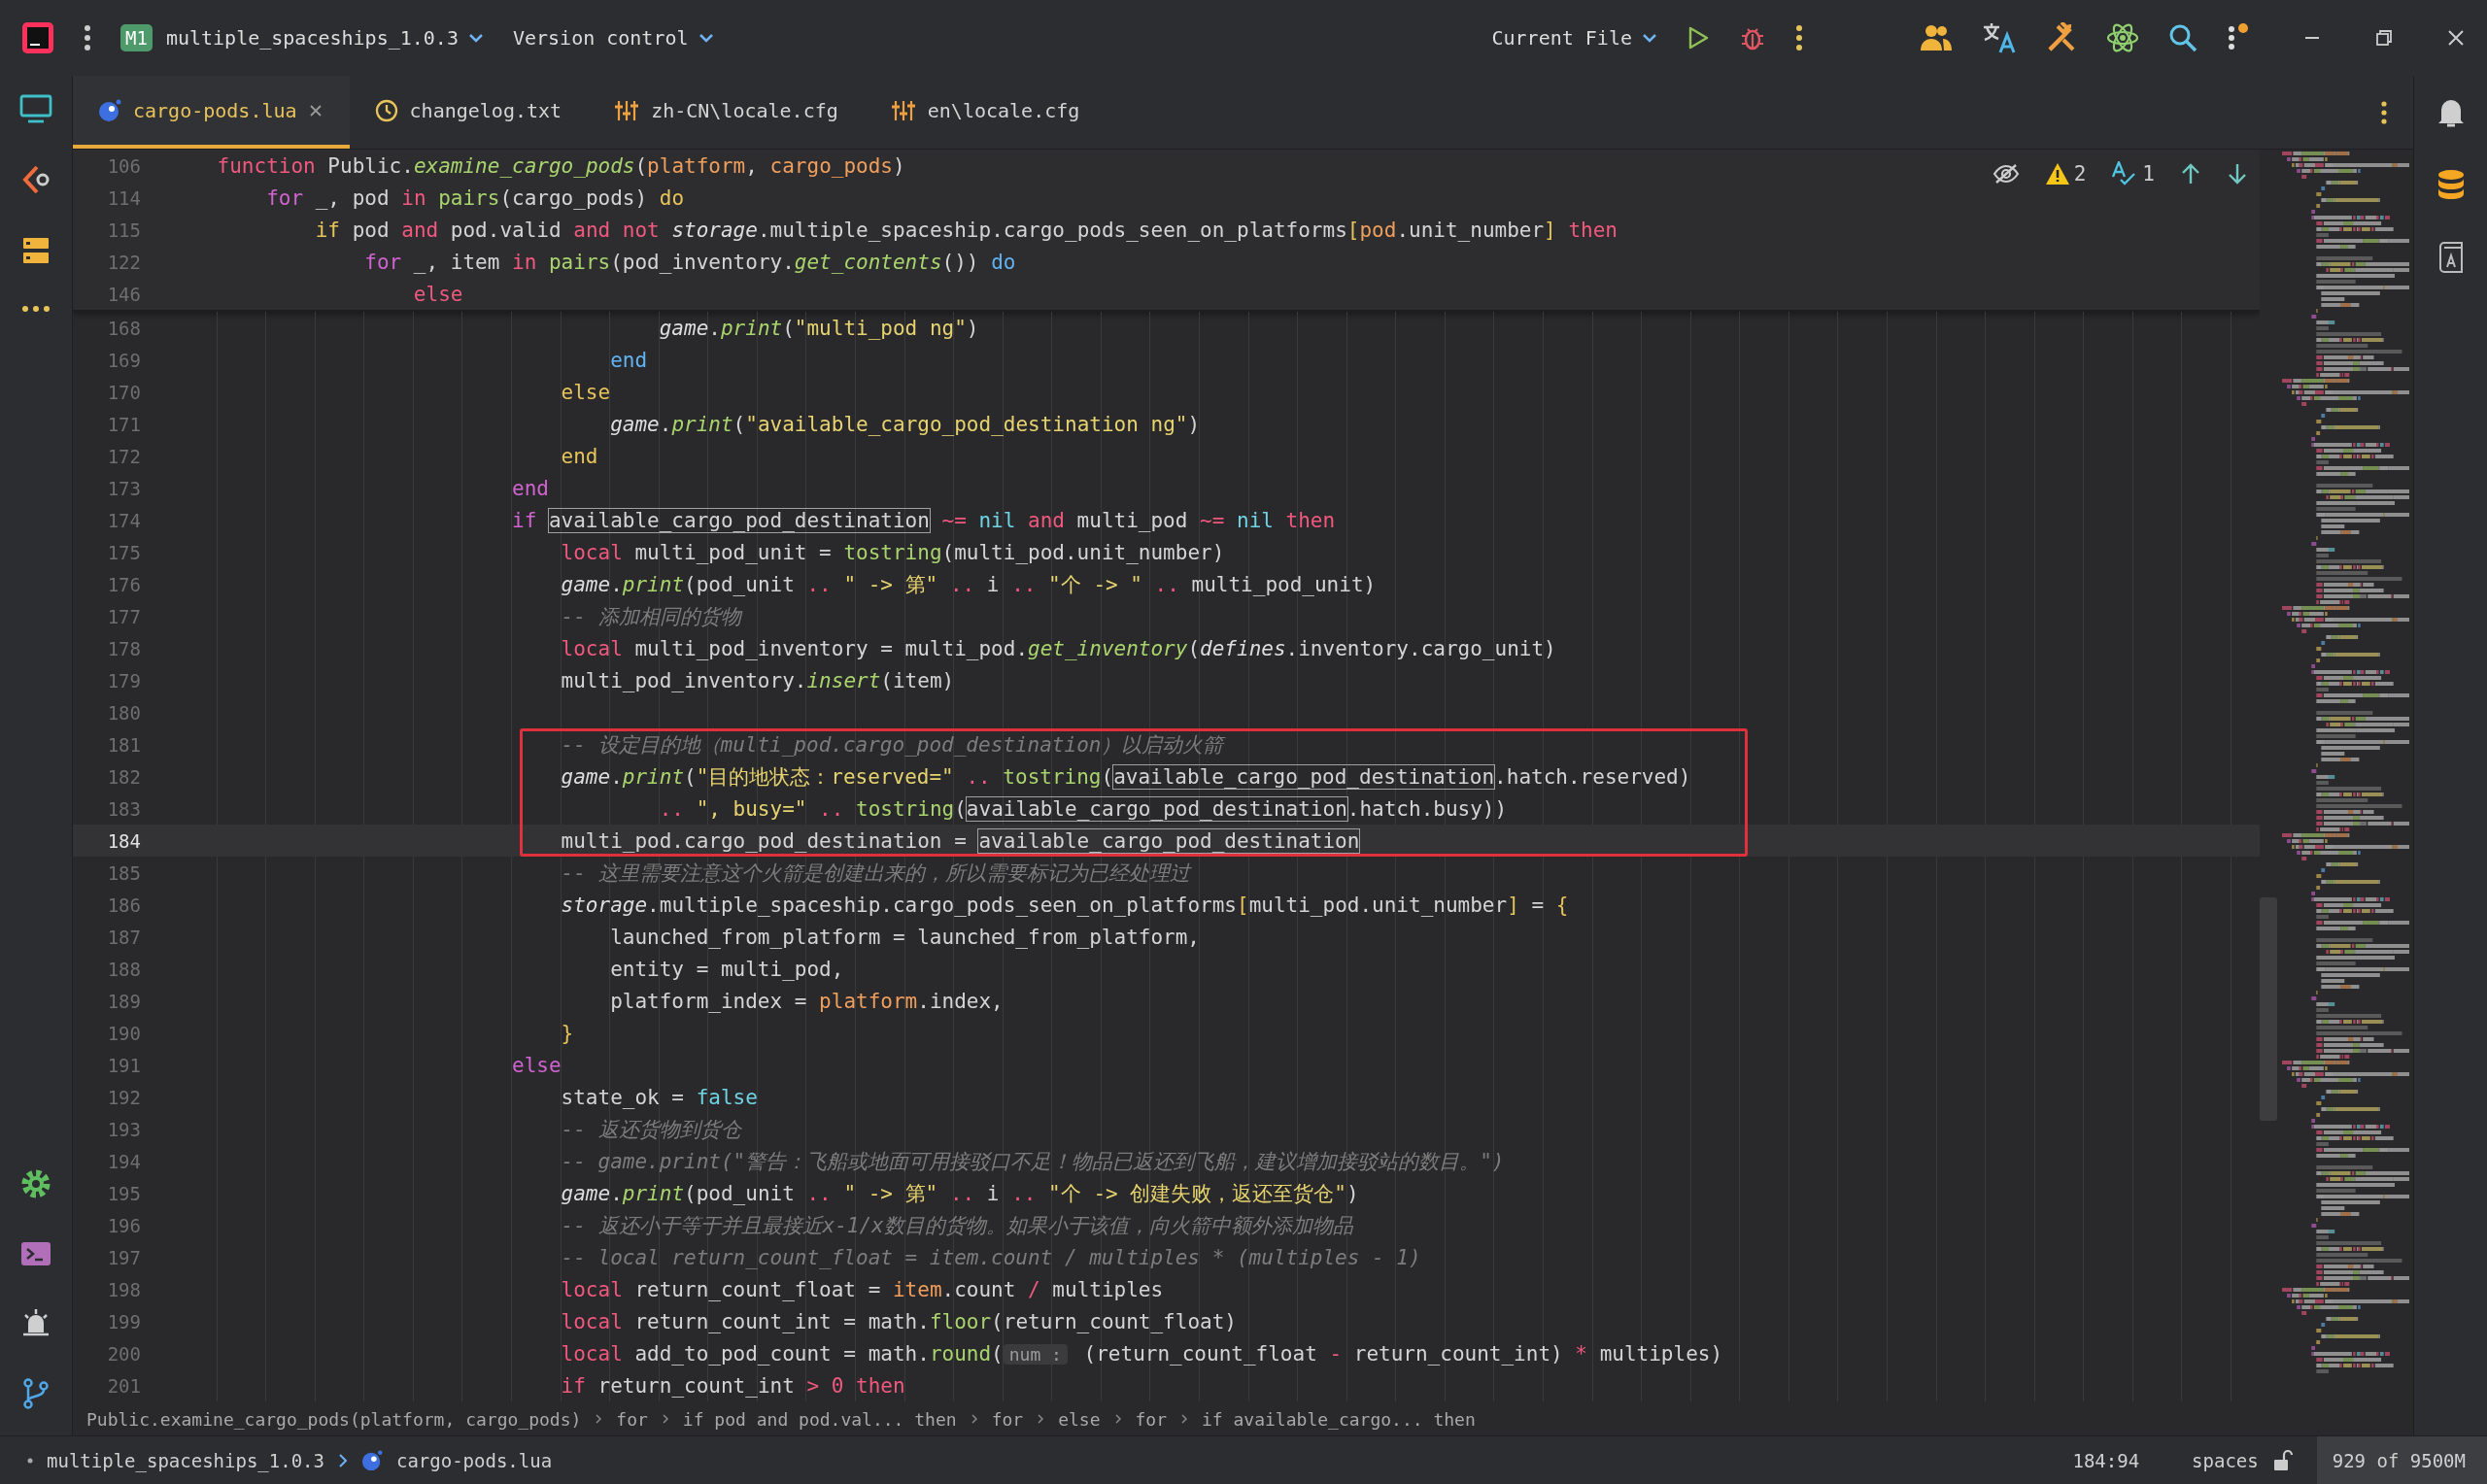 This screenshot has height=1484, width=2487. I want to click on code-line: -- 返还小于等于并且最接近x-1/x数目的货物。如果小于该值，向火箭中额外添加物品, so click(956, 1225).